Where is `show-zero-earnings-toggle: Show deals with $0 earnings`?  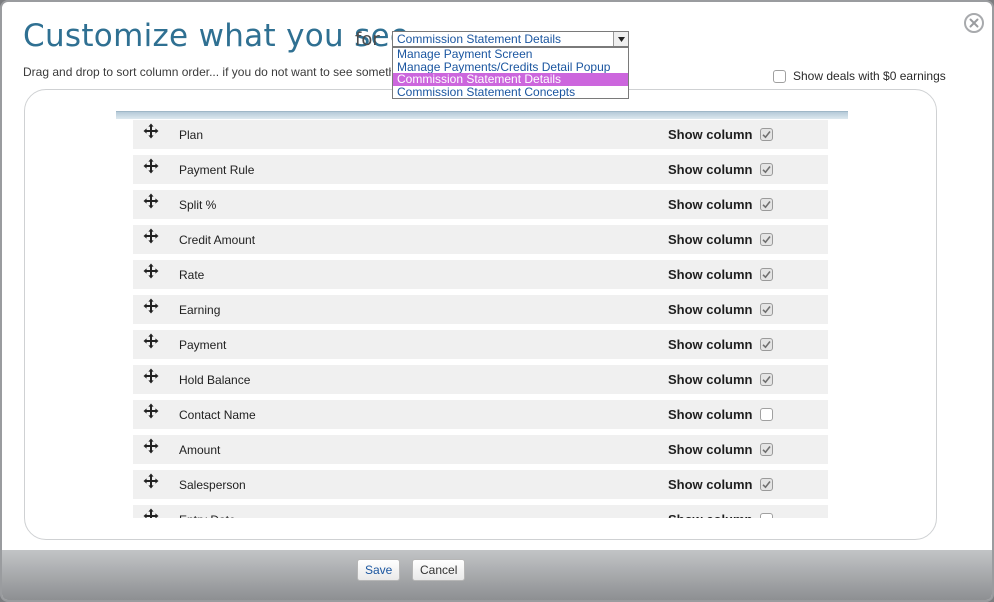
show-zero-earnings-toggle: Show deals with $0 earnings is located at coordinates (859, 76).